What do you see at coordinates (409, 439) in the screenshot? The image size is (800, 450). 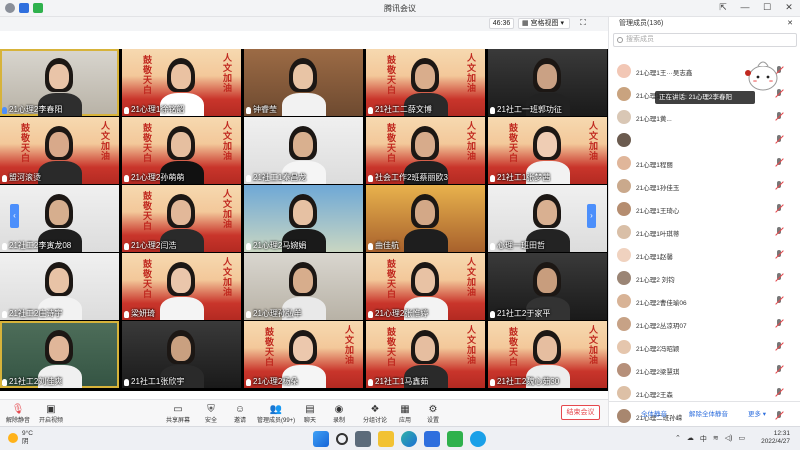 I see `edge-icon` at bounding box center [409, 439].